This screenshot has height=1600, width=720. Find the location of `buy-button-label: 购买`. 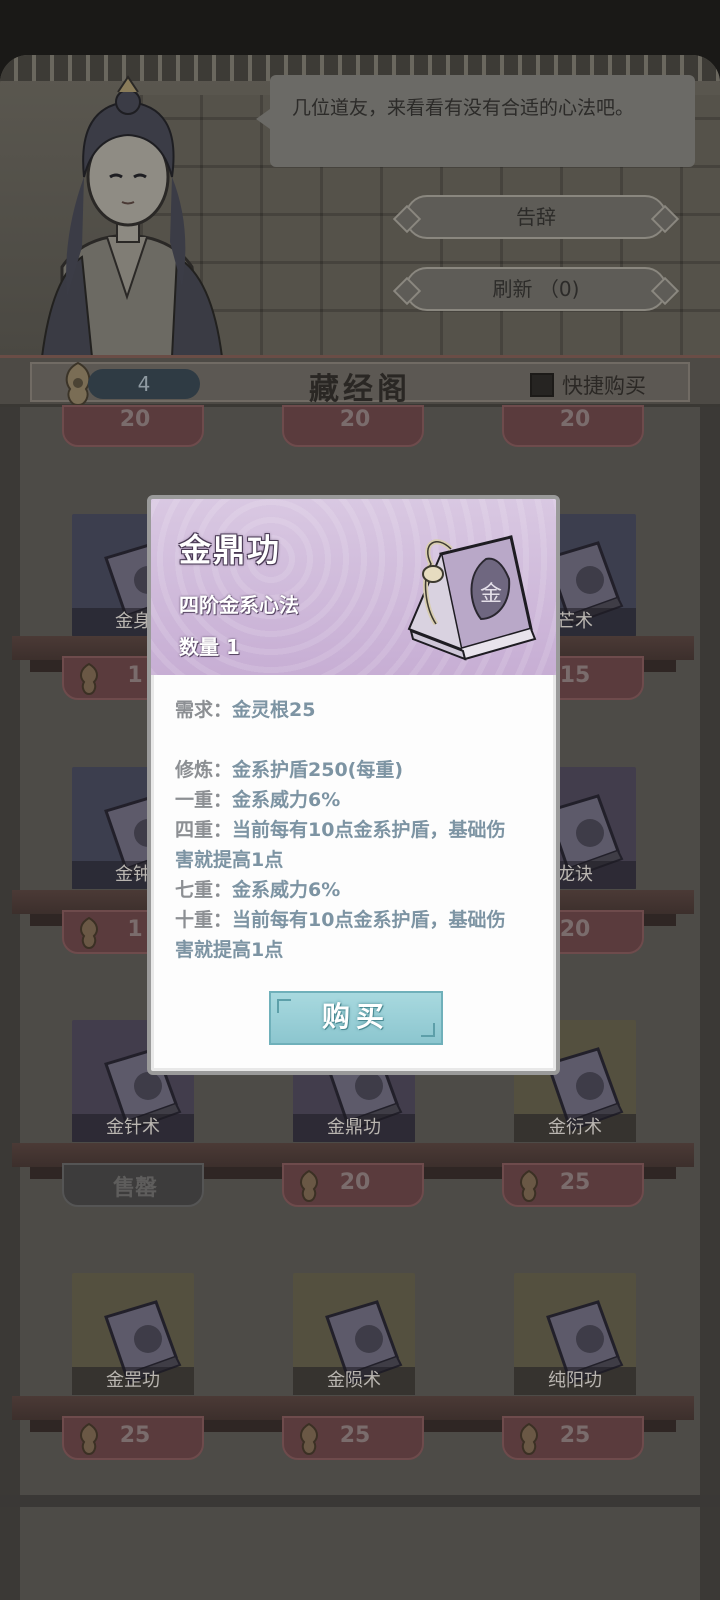

buy-button-label: 购买 is located at coordinates (355, 1016).